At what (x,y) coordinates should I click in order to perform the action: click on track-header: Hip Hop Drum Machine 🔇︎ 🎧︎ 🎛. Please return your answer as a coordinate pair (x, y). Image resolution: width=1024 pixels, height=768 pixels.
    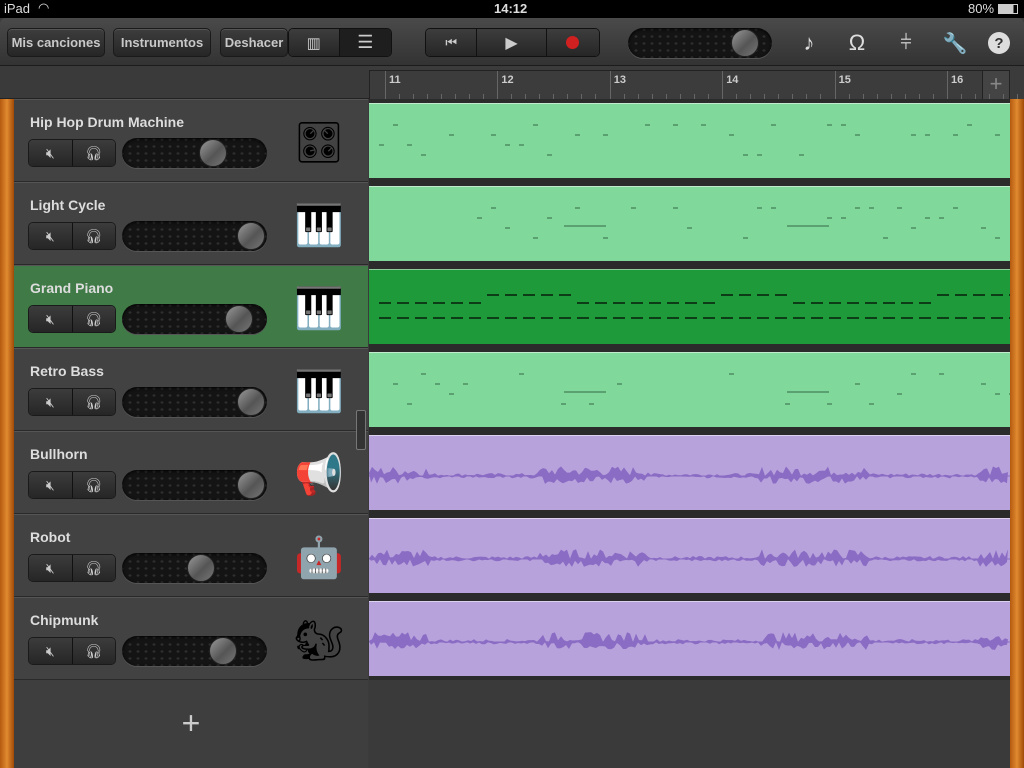
    Looking at the image, I should click on (191, 140).